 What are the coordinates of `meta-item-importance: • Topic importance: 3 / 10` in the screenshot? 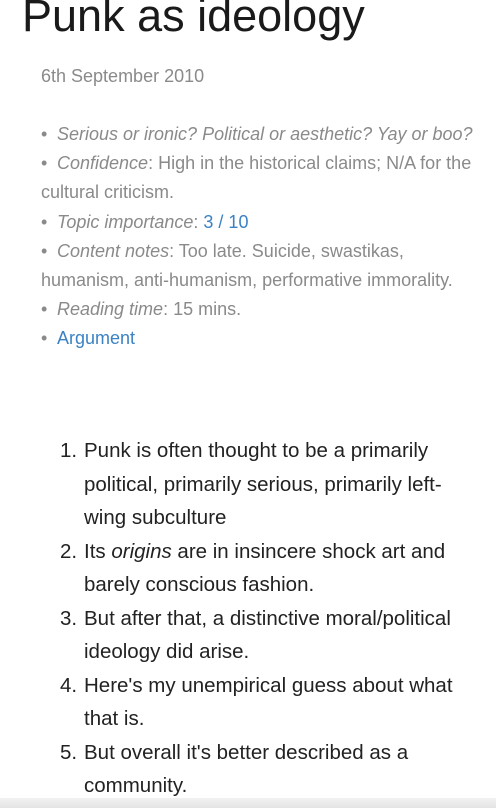 It's located at (261, 222).